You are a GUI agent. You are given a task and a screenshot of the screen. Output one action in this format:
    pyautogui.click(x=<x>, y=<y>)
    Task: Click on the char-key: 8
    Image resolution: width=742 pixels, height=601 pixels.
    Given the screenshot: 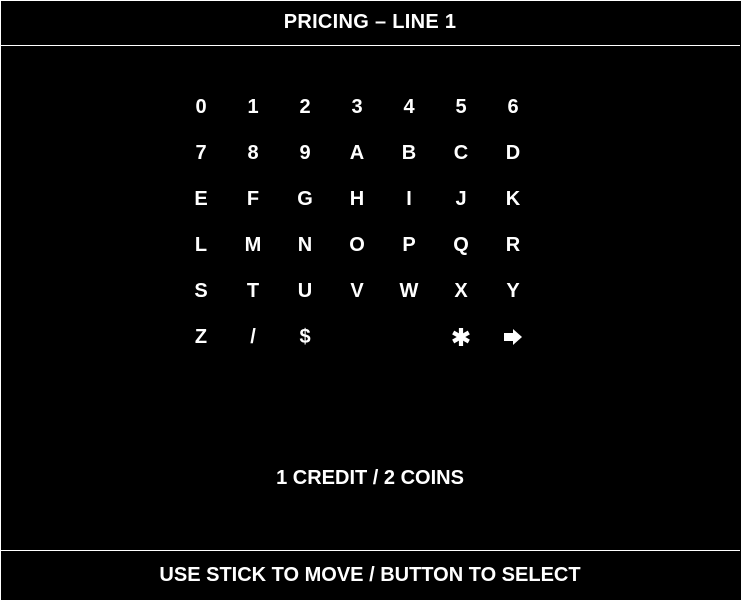 What is the action you would take?
    pyautogui.click(x=253, y=164)
    